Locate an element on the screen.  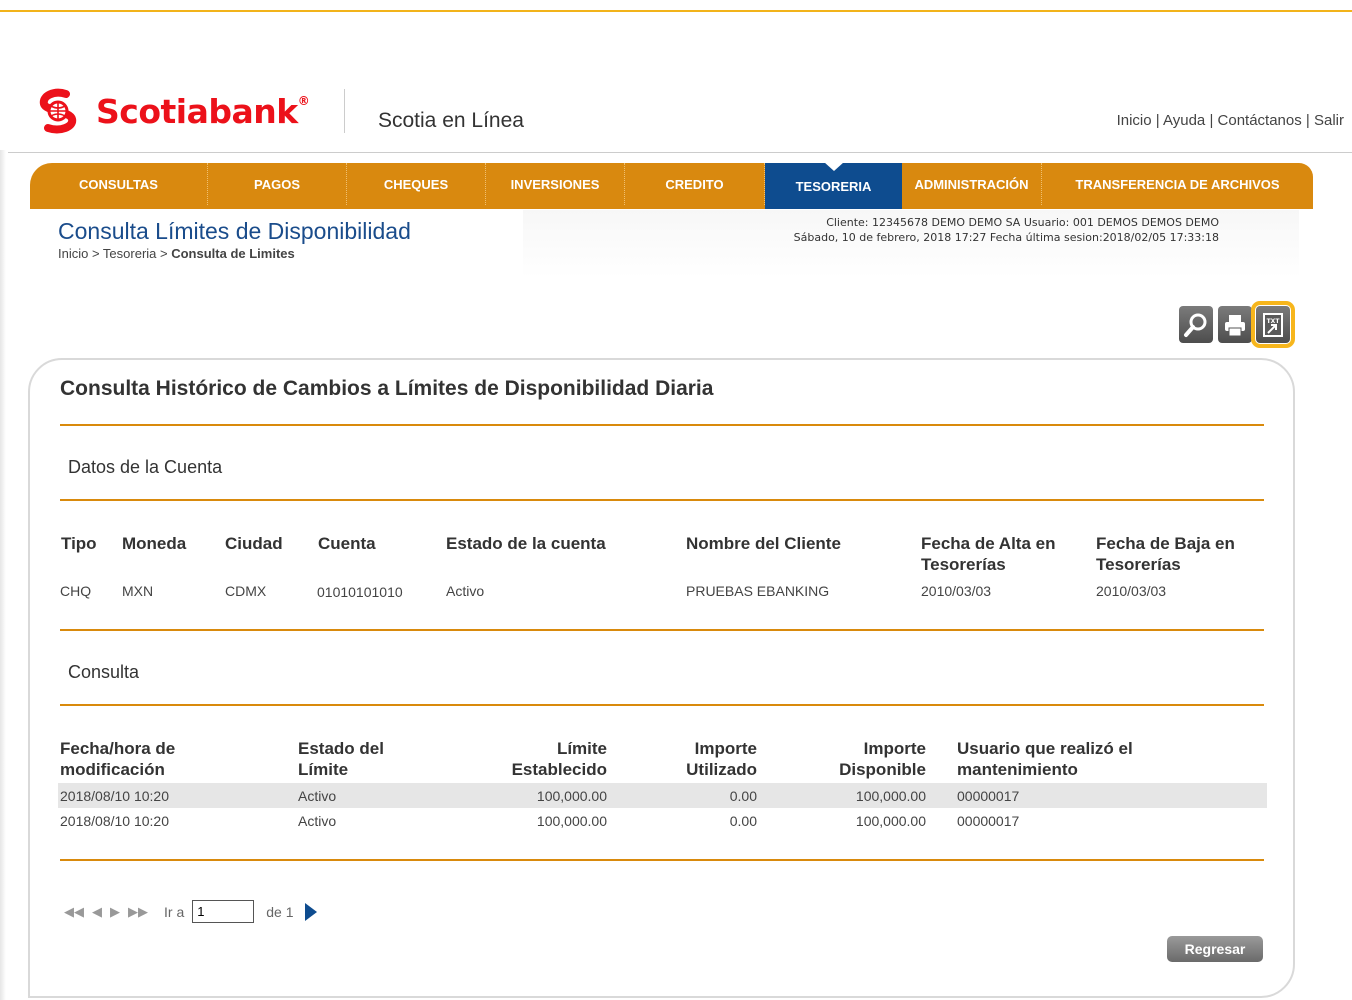
search-button is located at coordinates (1196, 324).